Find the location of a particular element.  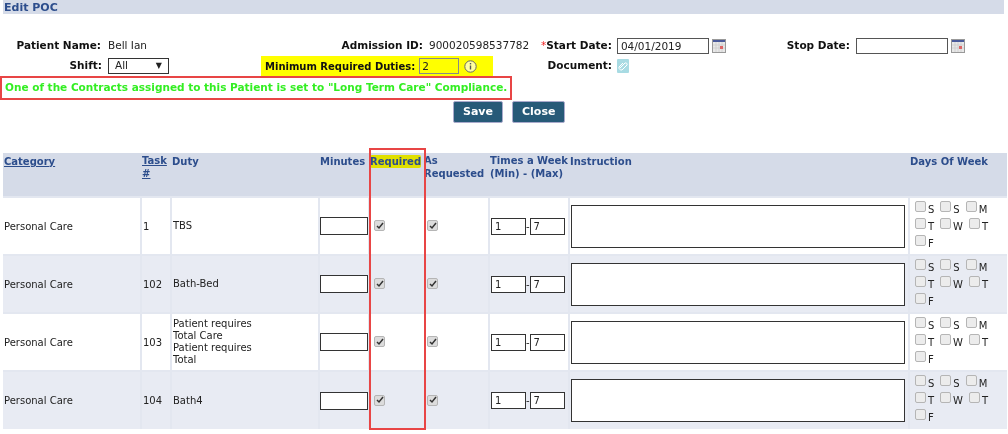

task-number: 104 is located at coordinates (156, 400).